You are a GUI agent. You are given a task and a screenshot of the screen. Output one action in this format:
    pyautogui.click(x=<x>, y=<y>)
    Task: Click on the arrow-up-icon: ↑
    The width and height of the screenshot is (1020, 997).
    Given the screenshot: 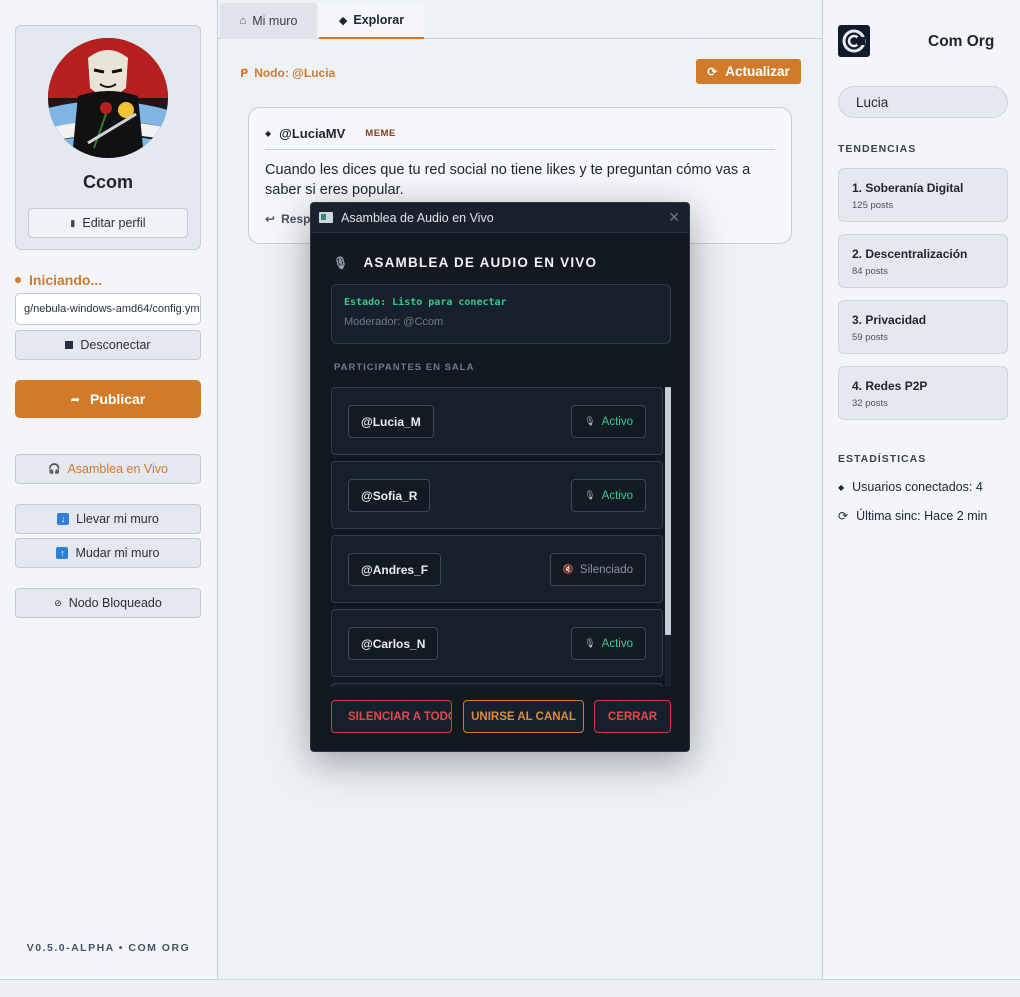 What is the action you would take?
    pyautogui.click(x=62, y=553)
    